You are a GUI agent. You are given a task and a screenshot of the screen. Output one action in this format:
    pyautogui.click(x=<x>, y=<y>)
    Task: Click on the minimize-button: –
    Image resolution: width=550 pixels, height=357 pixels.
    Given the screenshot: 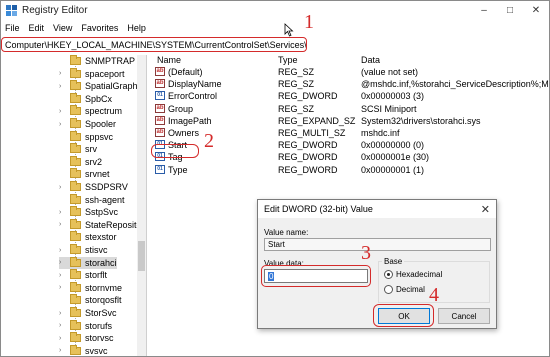 What is the action you would take?
    pyautogui.click(x=484, y=10)
    